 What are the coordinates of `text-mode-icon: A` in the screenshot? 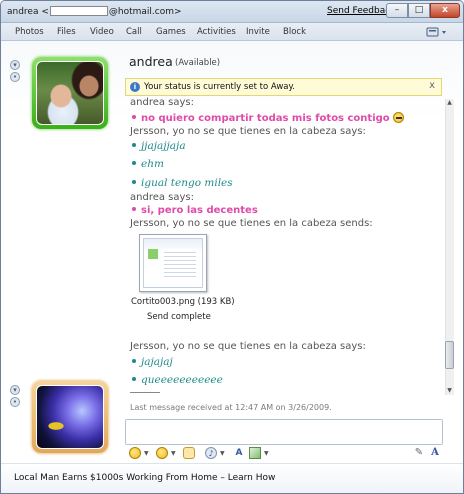 It's located at (435, 453).